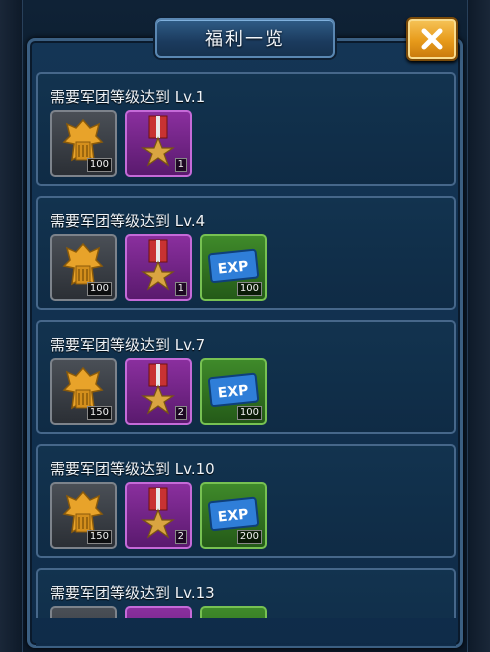 This screenshot has width=490, height=652. I want to click on reward-card-lv13: 需要军团等级达到 Lv.13, so click(246, 593).